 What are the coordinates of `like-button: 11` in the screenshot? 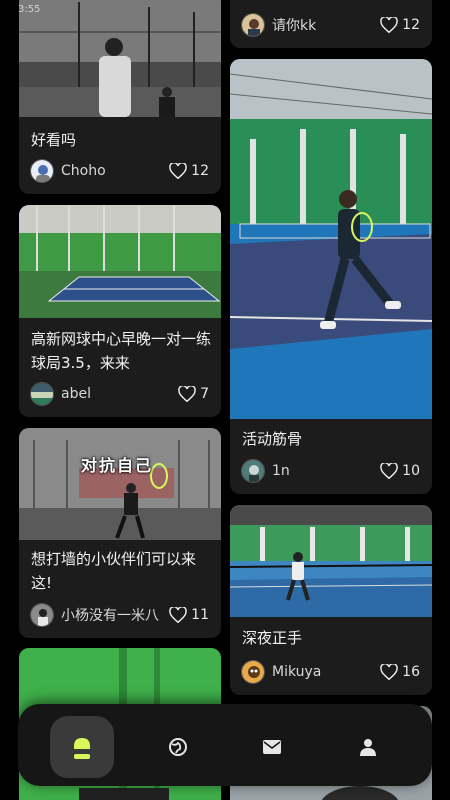 It's located at (189, 615).